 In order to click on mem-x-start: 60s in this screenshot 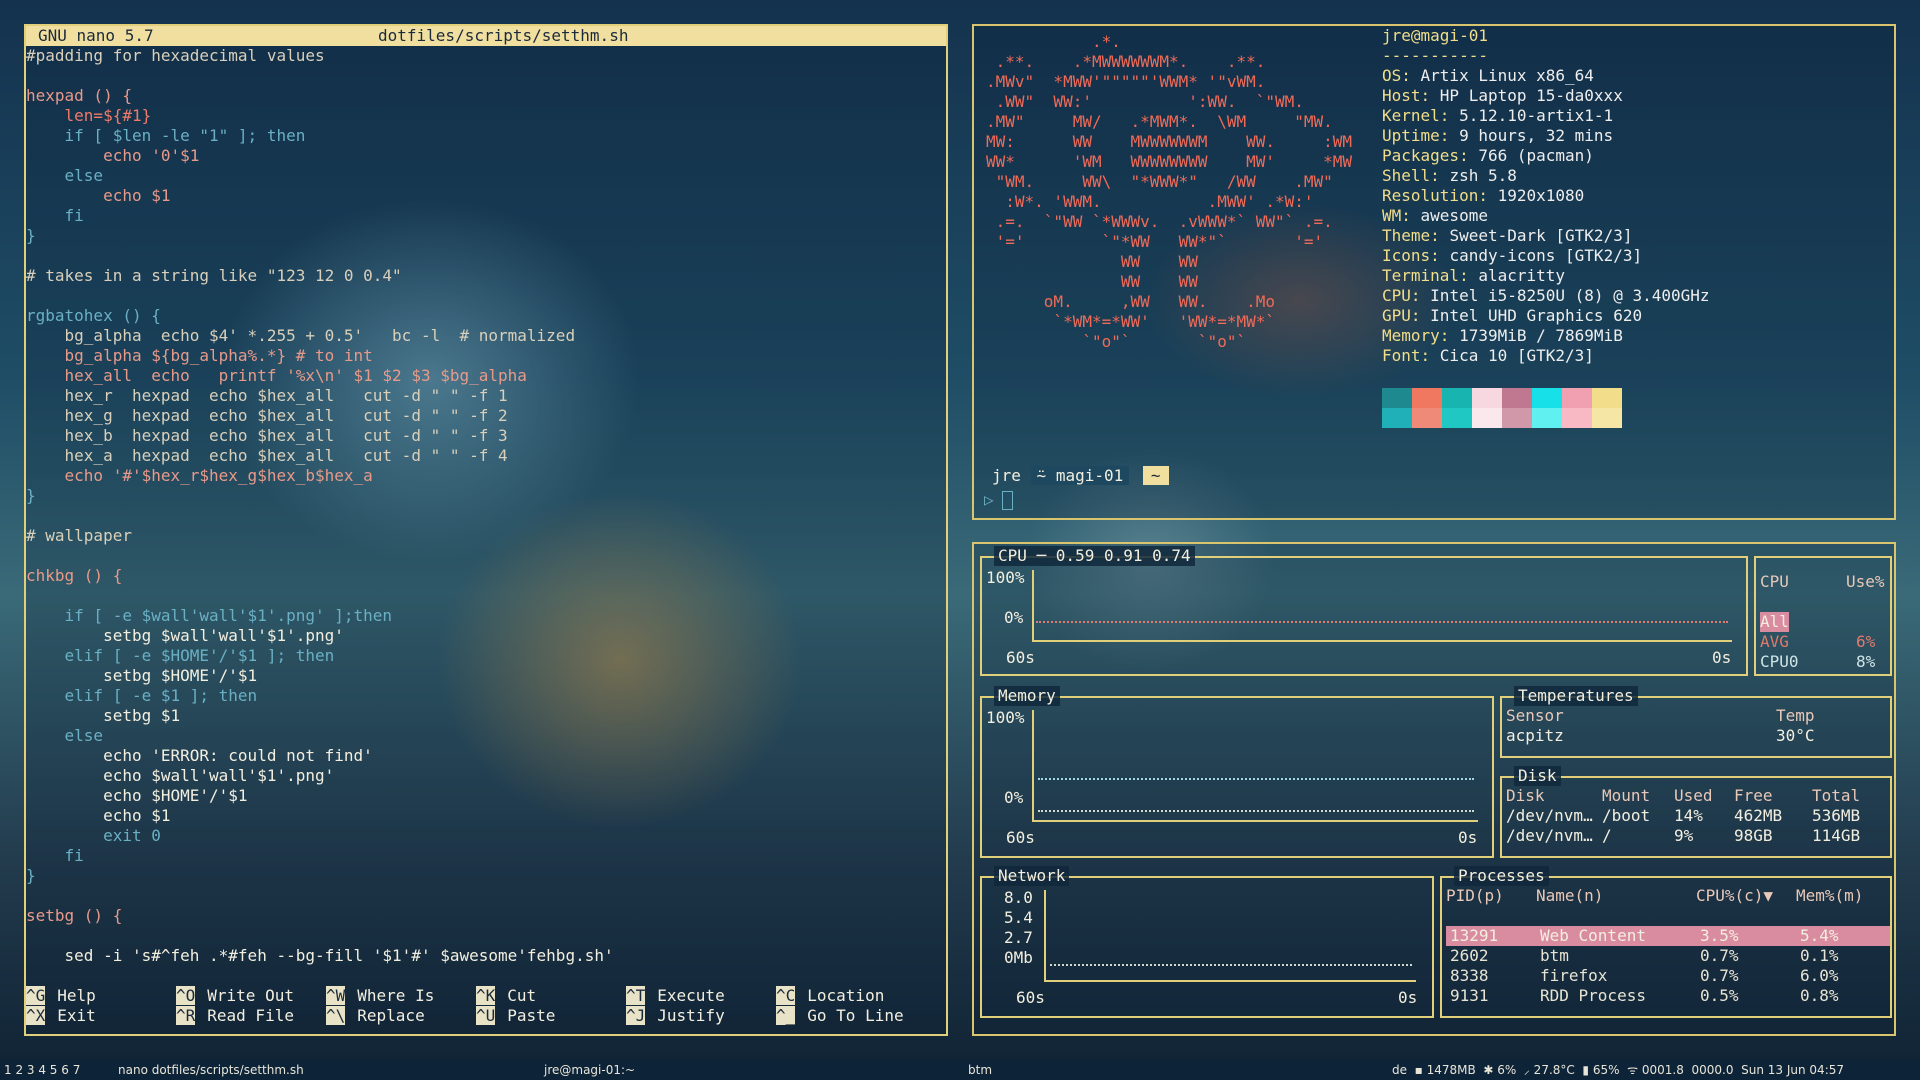, I will do `click(1020, 837)`.